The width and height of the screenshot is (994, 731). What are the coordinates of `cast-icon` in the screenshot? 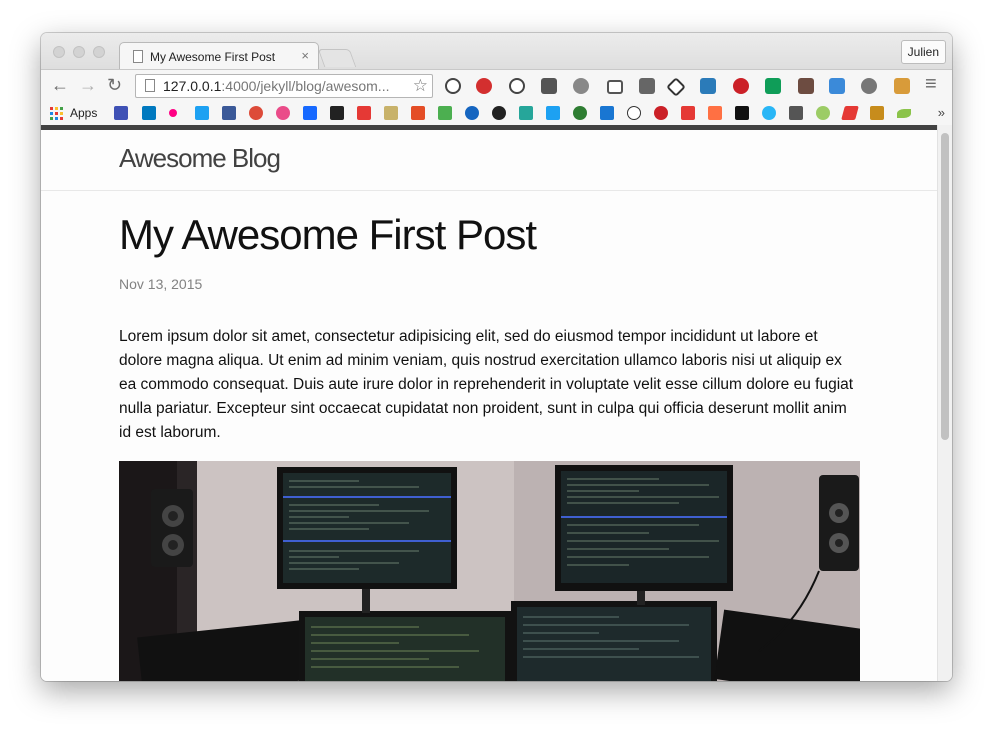 It's located at (615, 87).